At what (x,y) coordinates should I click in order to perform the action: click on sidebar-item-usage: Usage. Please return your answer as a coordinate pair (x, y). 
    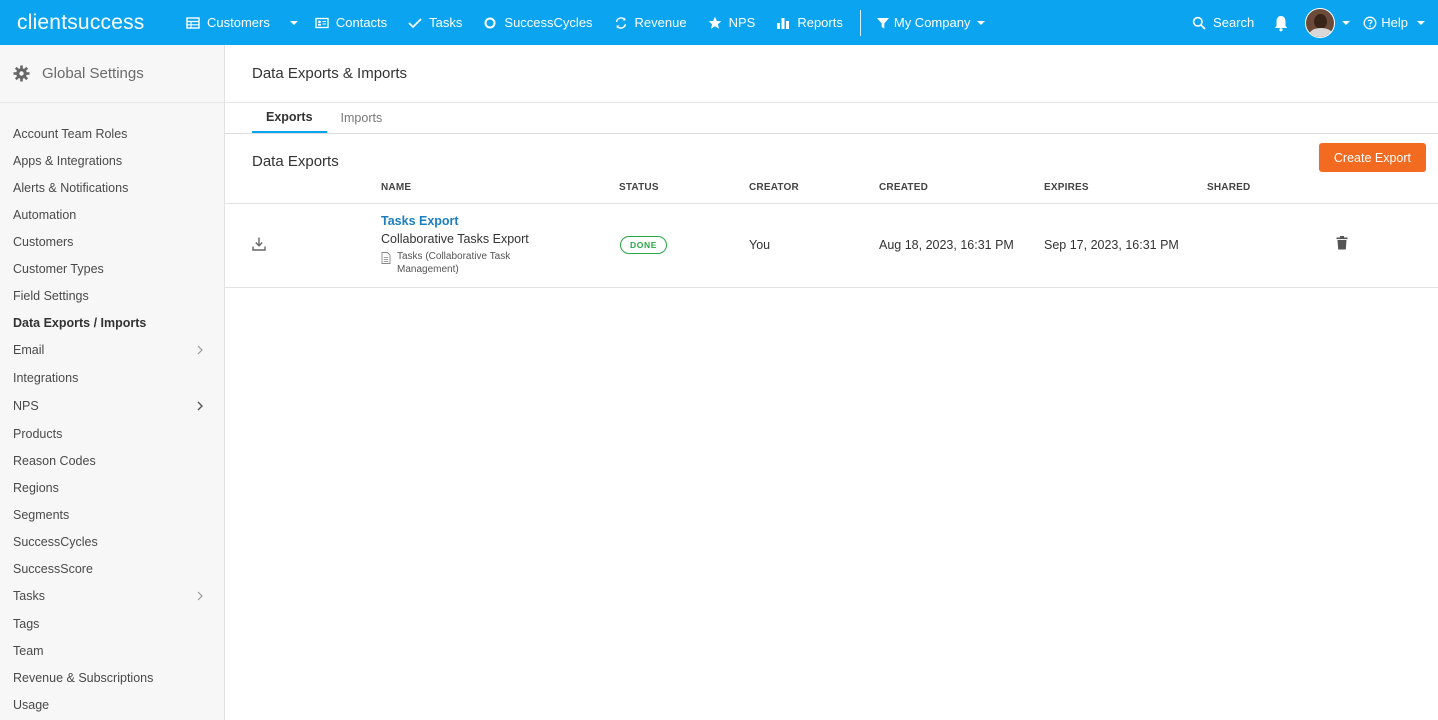
    Looking at the image, I should click on (112, 704).